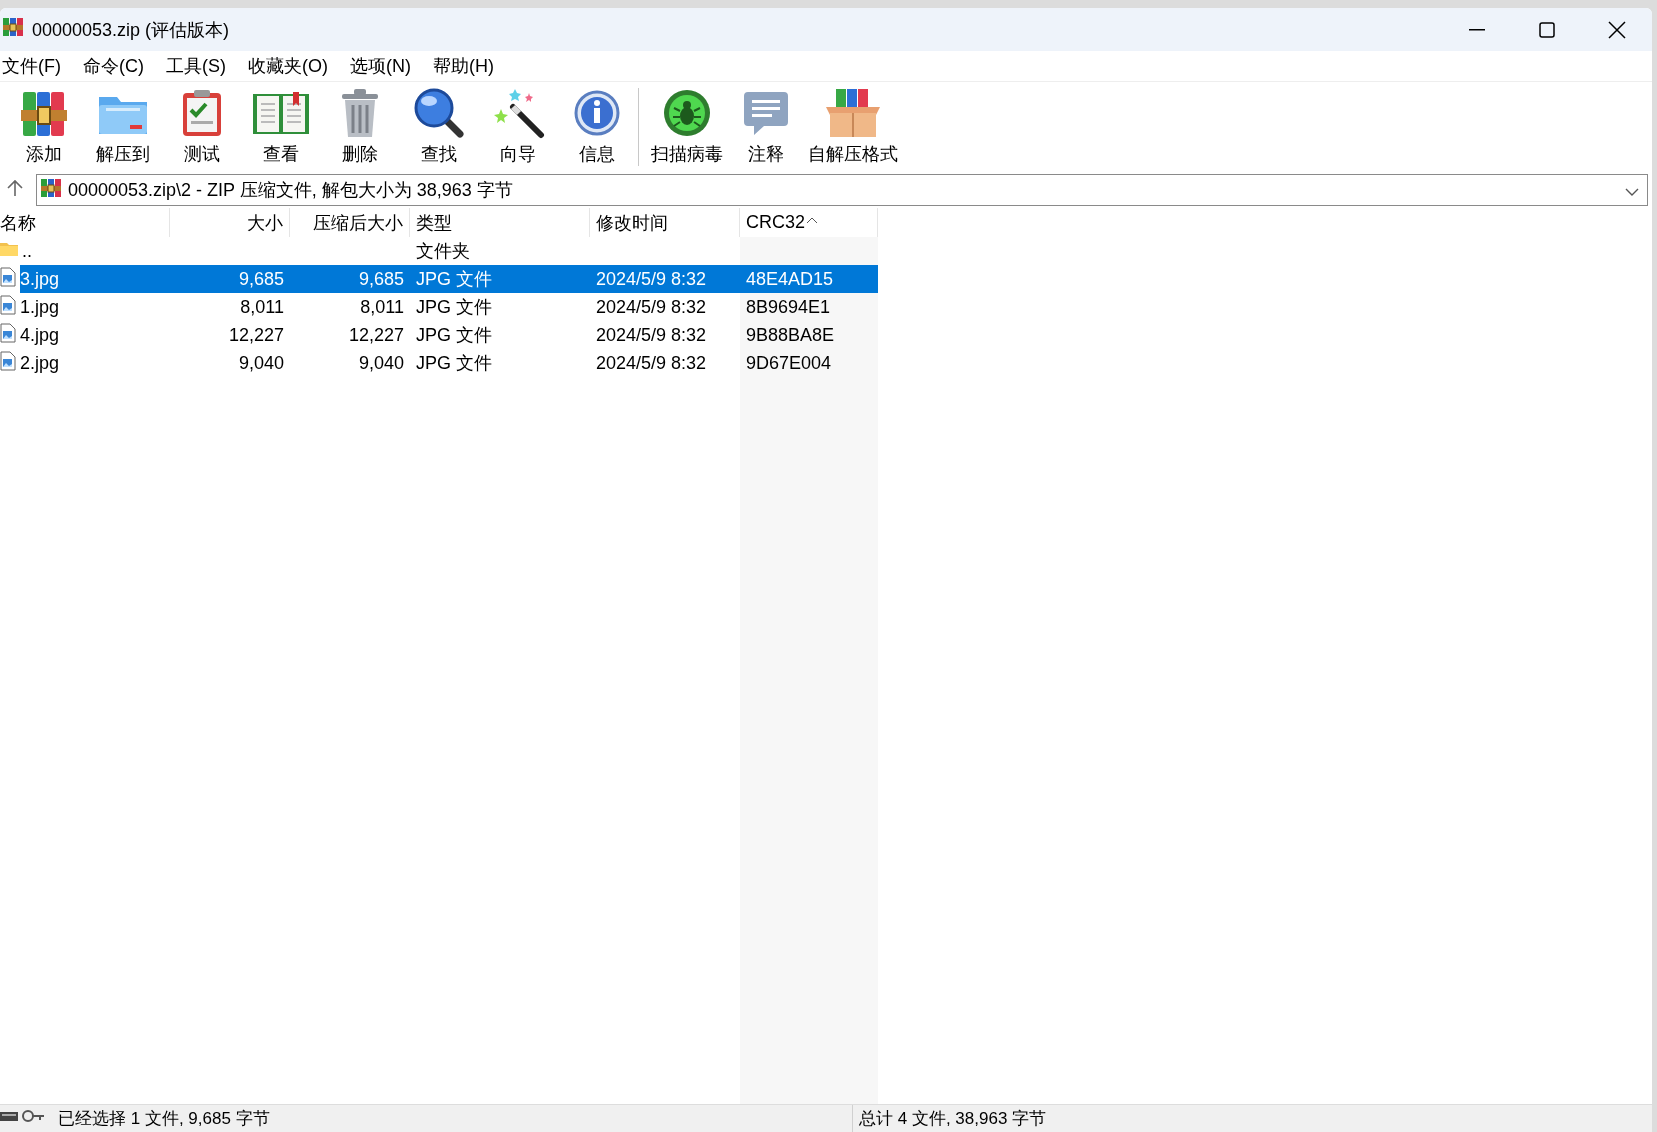 The width and height of the screenshot is (1657, 1132). What do you see at coordinates (468, 66) in the screenshot?
I see `menu-item: 帮助(H)` at bounding box center [468, 66].